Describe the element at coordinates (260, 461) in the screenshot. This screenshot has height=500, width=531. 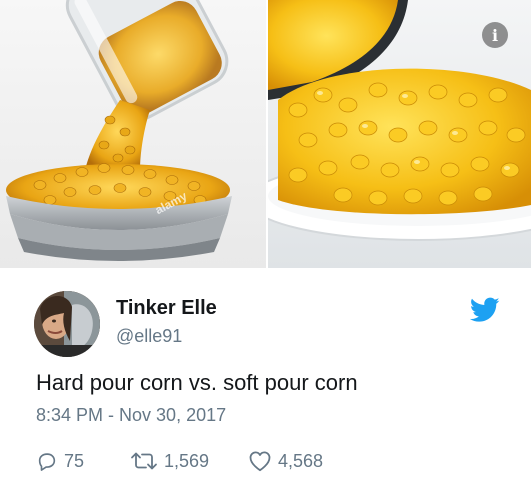
I see `heart-icon` at that location.